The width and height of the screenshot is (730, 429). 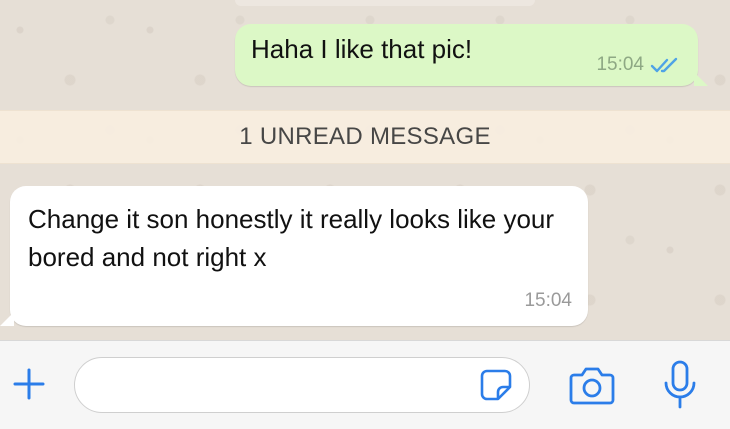 I want to click on outgoing-message-meta: 15:04, so click(x=639, y=65).